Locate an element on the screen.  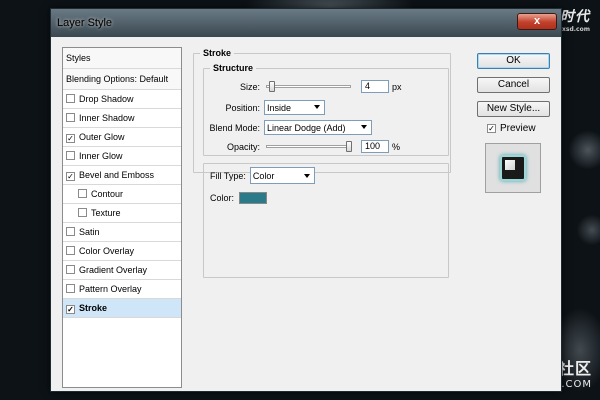
size-slider-thumb is located at coordinates (271, 86).